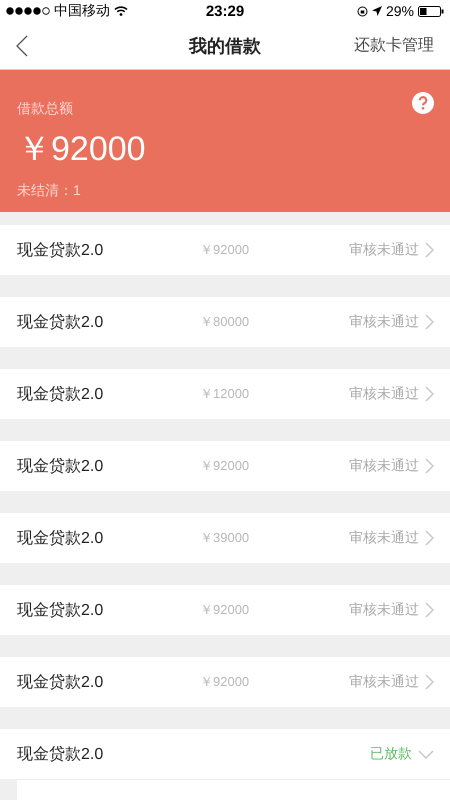 Image resolution: width=450 pixels, height=800 pixels. What do you see at coordinates (28, 11) in the screenshot?
I see `signal-icon` at bounding box center [28, 11].